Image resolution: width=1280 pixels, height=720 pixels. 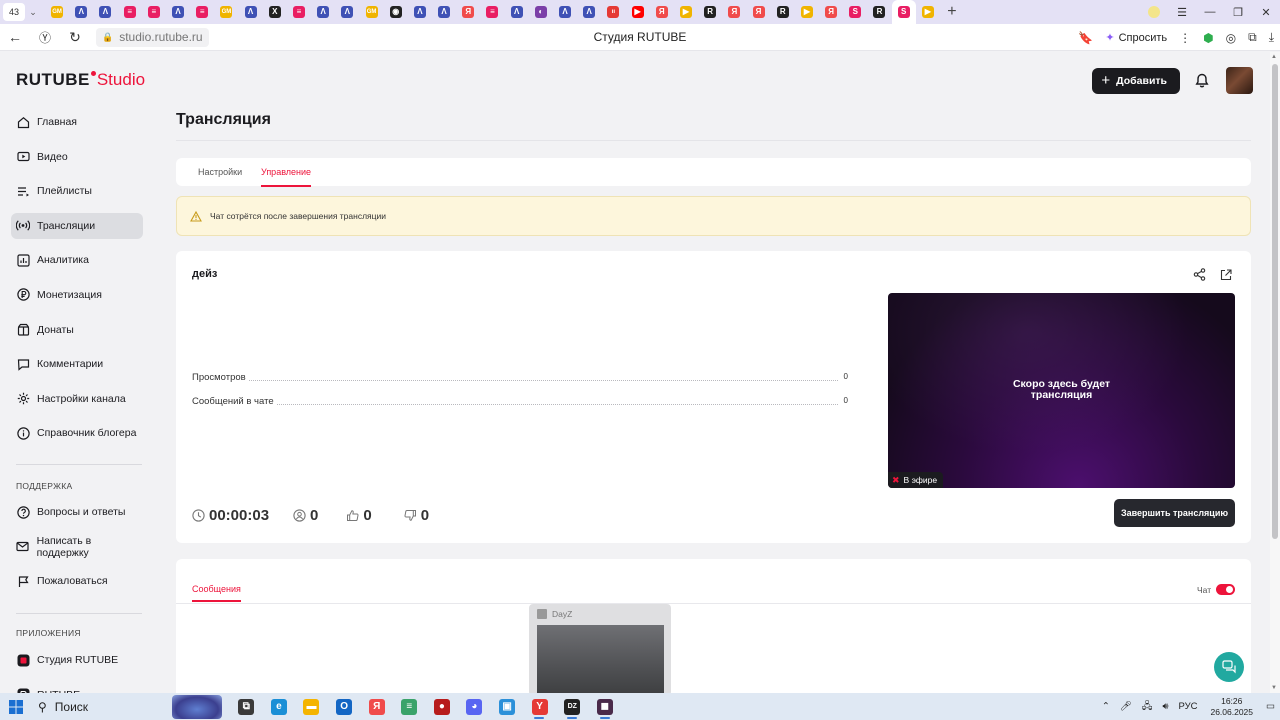 What do you see at coordinates (600, 650) in the screenshot?
I see `taskbar-window-preview: DayZ` at bounding box center [600, 650].